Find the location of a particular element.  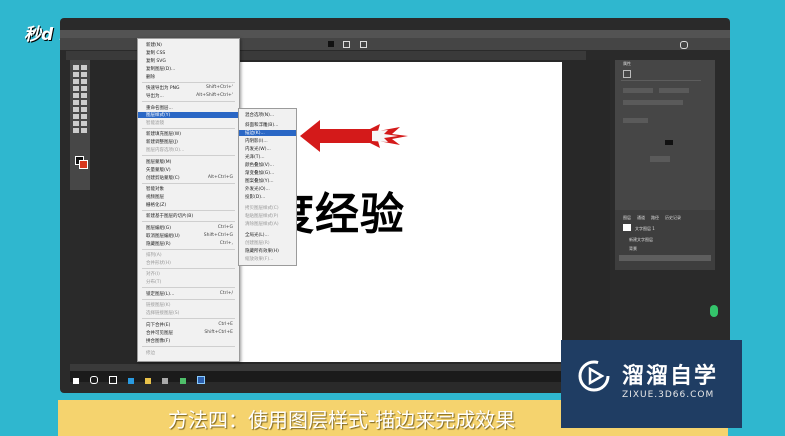

eraser-icon is located at coordinates (76, 102).